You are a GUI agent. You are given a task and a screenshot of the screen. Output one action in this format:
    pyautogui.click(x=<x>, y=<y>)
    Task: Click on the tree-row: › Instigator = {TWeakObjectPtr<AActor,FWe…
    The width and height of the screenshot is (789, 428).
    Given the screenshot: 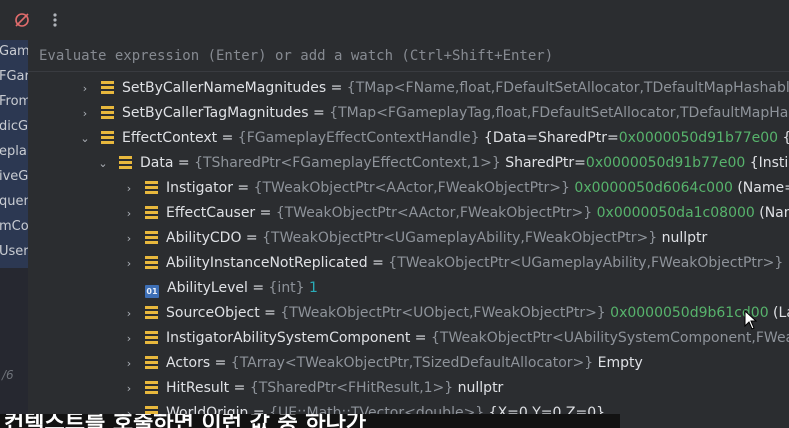 What is the action you would take?
    pyautogui.click(x=455, y=188)
    